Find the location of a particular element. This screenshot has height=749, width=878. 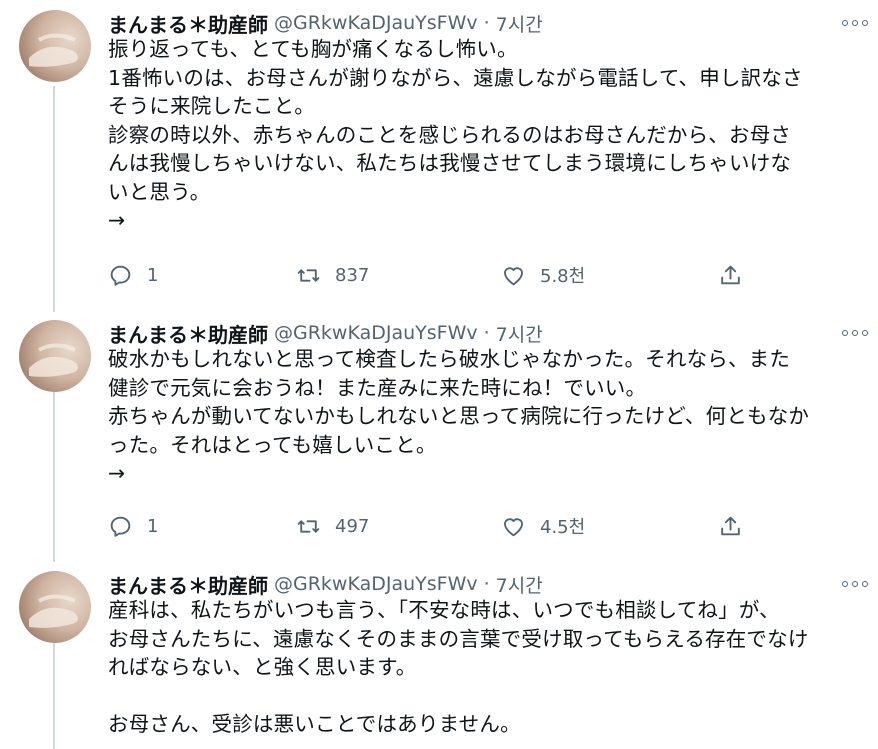

tweet-text-line: 診察の時以外、赤ちゃんのことを感じられるのはお母さんだから、お母さ is located at coordinates (450, 134).